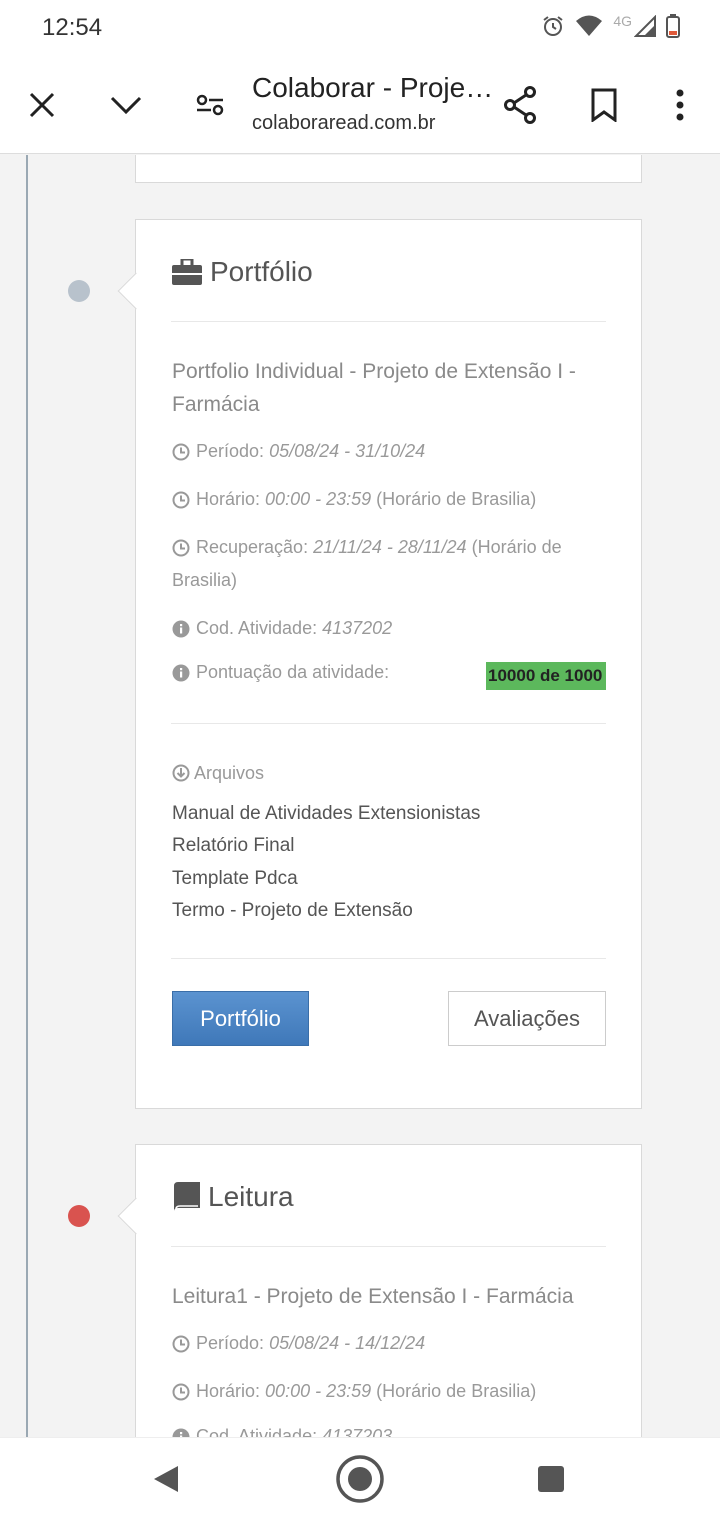  I want to click on battery-icon, so click(673, 26).